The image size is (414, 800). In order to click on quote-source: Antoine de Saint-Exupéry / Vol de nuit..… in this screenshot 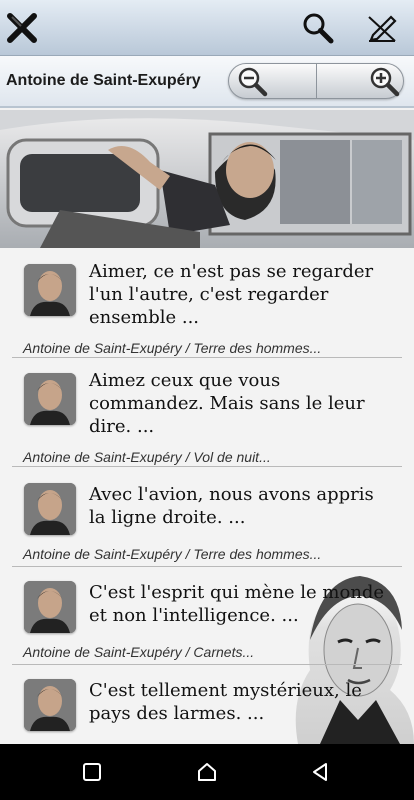, I will do `click(147, 457)`.